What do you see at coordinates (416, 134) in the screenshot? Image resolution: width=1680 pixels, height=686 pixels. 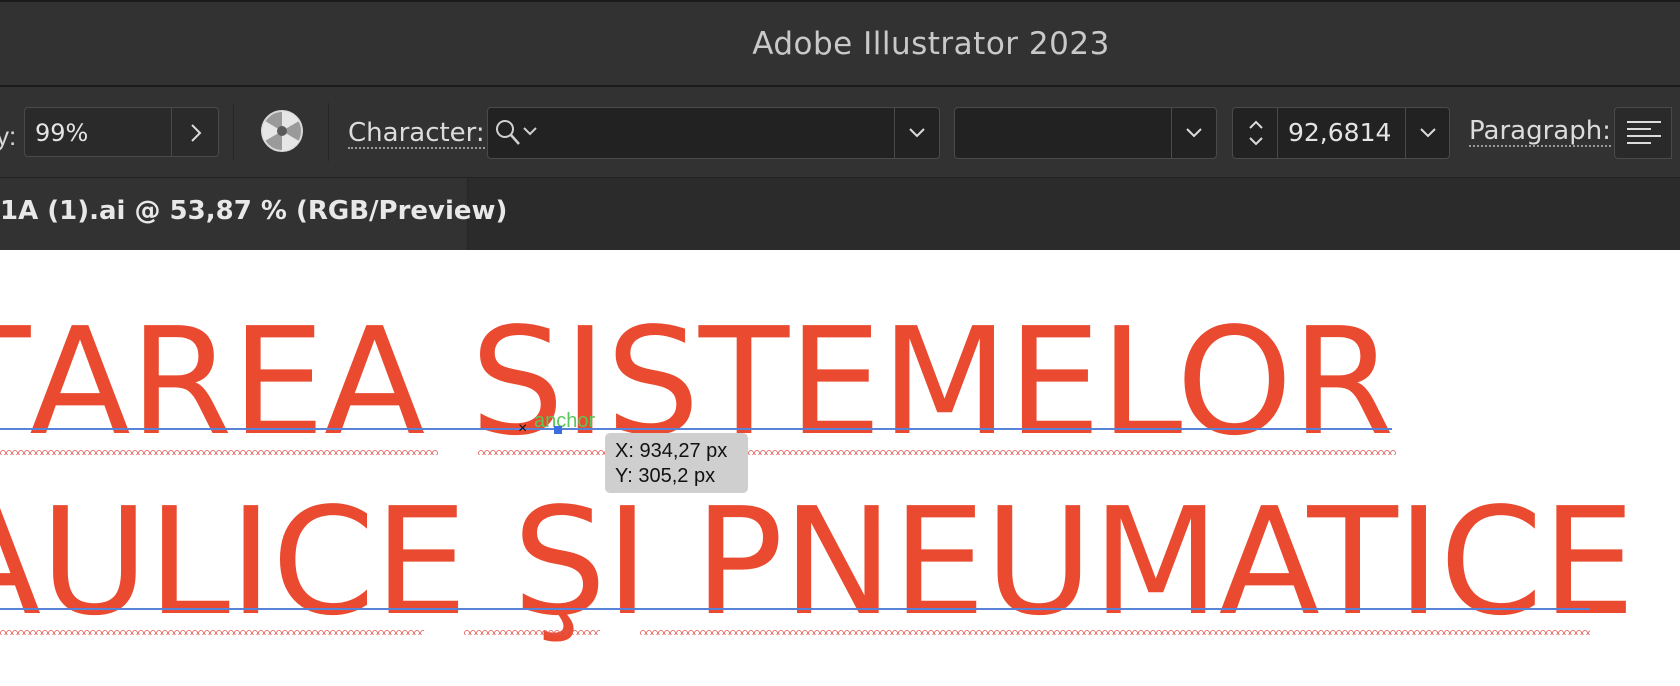 I see `character-panel-link: Character:` at bounding box center [416, 134].